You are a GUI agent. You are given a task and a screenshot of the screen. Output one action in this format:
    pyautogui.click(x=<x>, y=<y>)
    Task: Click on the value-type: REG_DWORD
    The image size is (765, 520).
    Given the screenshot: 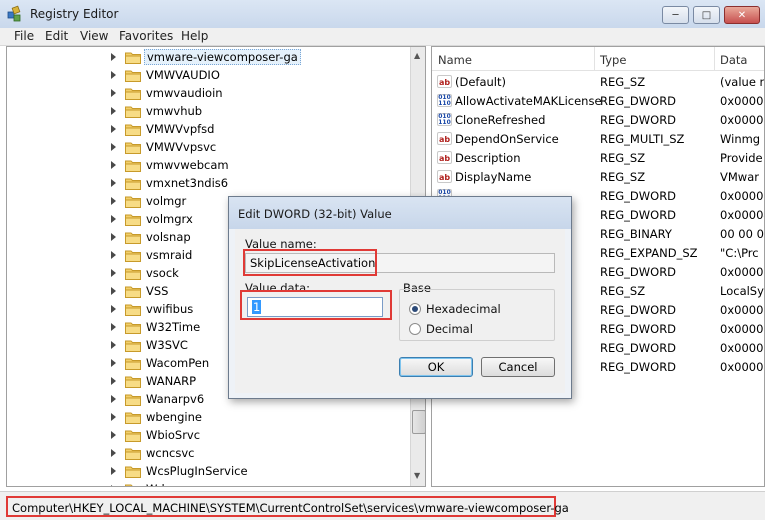 What is the action you would take?
    pyautogui.click(x=638, y=196)
    